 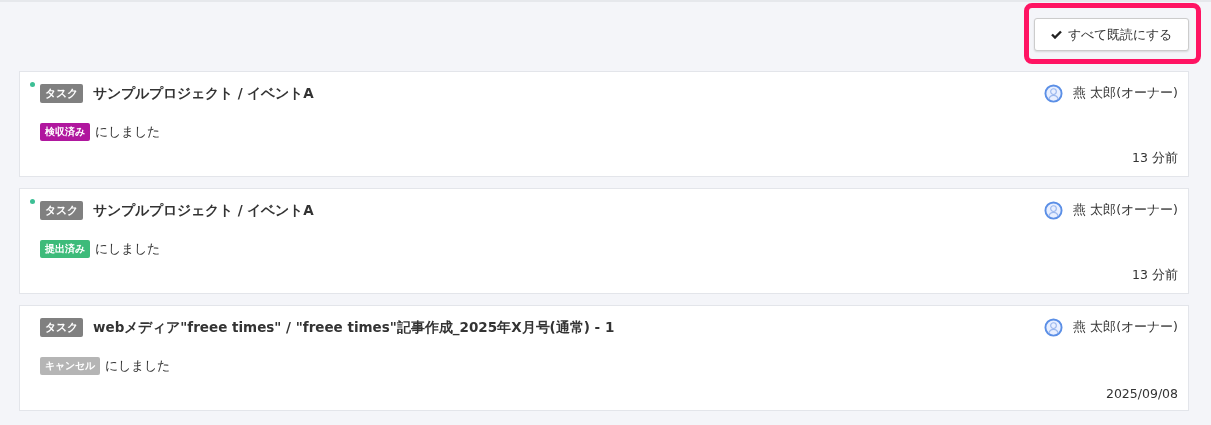 What do you see at coordinates (1056, 34) in the screenshot?
I see `check-icon` at bounding box center [1056, 34].